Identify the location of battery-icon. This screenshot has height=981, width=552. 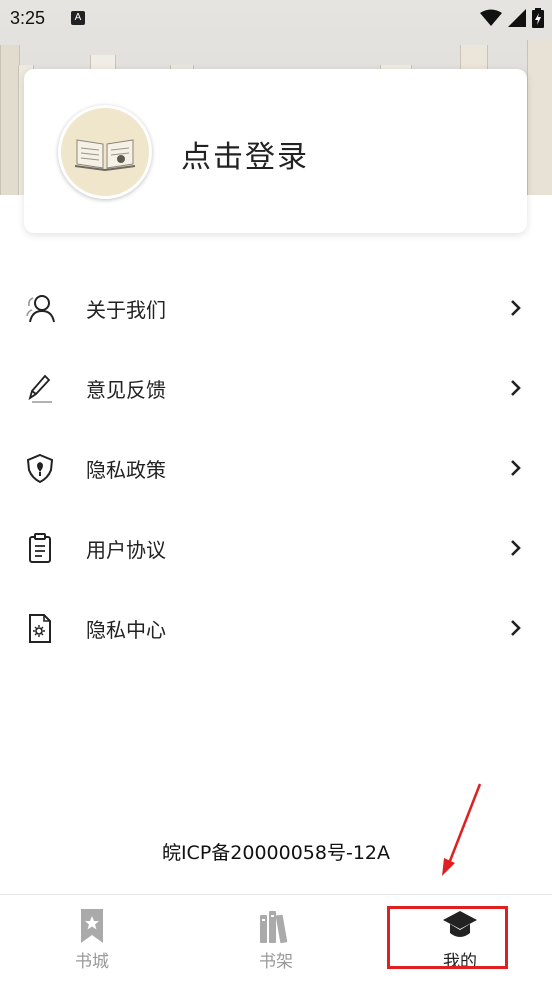
(538, 18).